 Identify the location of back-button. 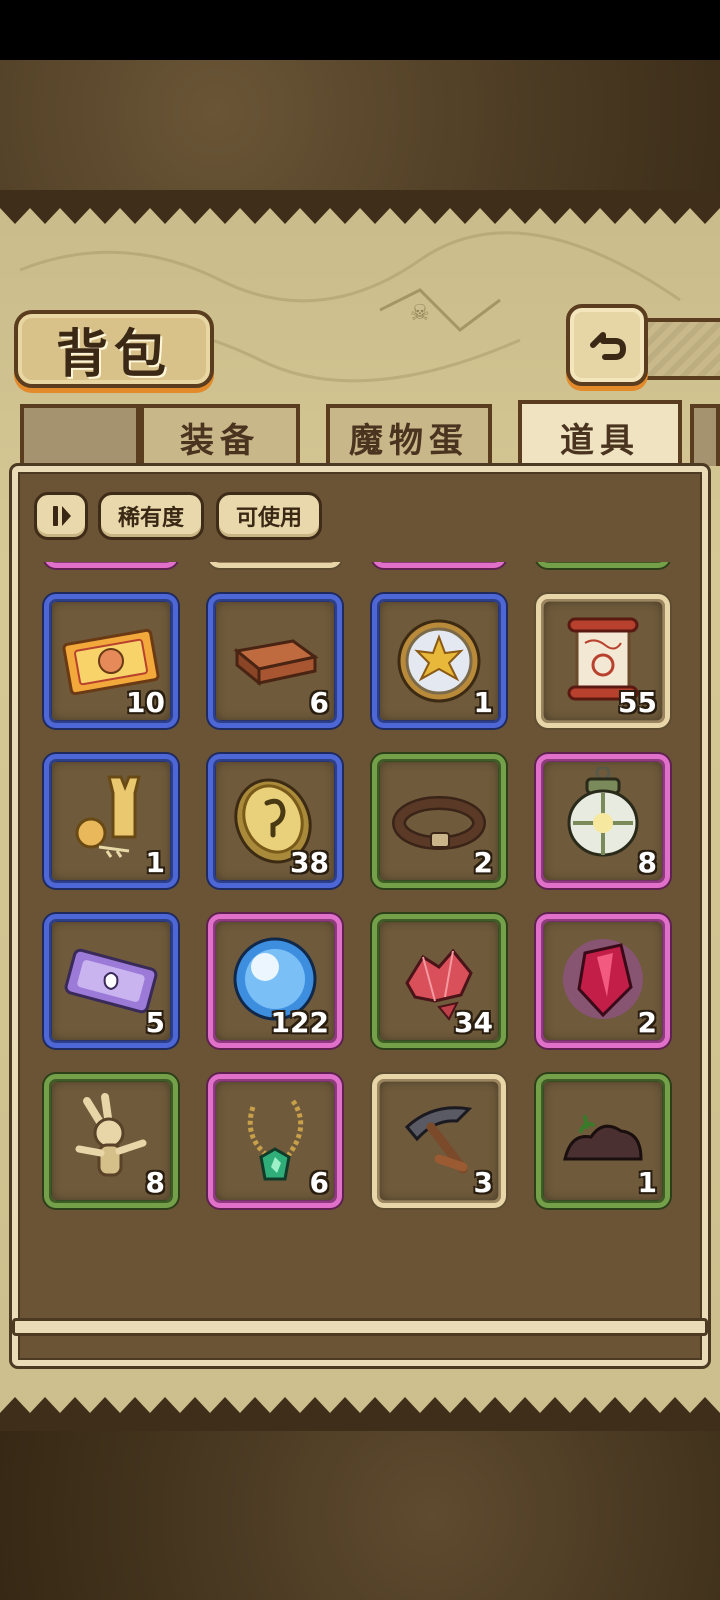
(607, 345).